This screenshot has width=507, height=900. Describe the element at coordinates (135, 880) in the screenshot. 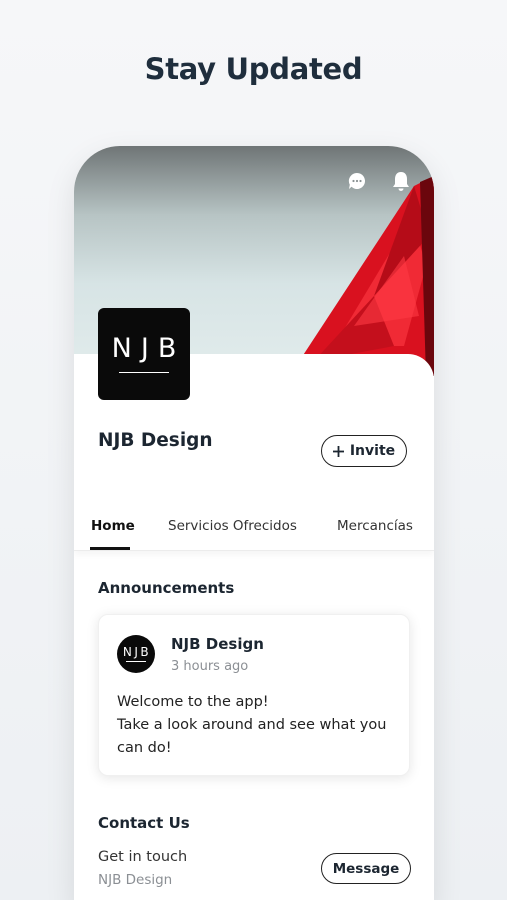

I see `contact-subtitle: NJB Design` at that location.